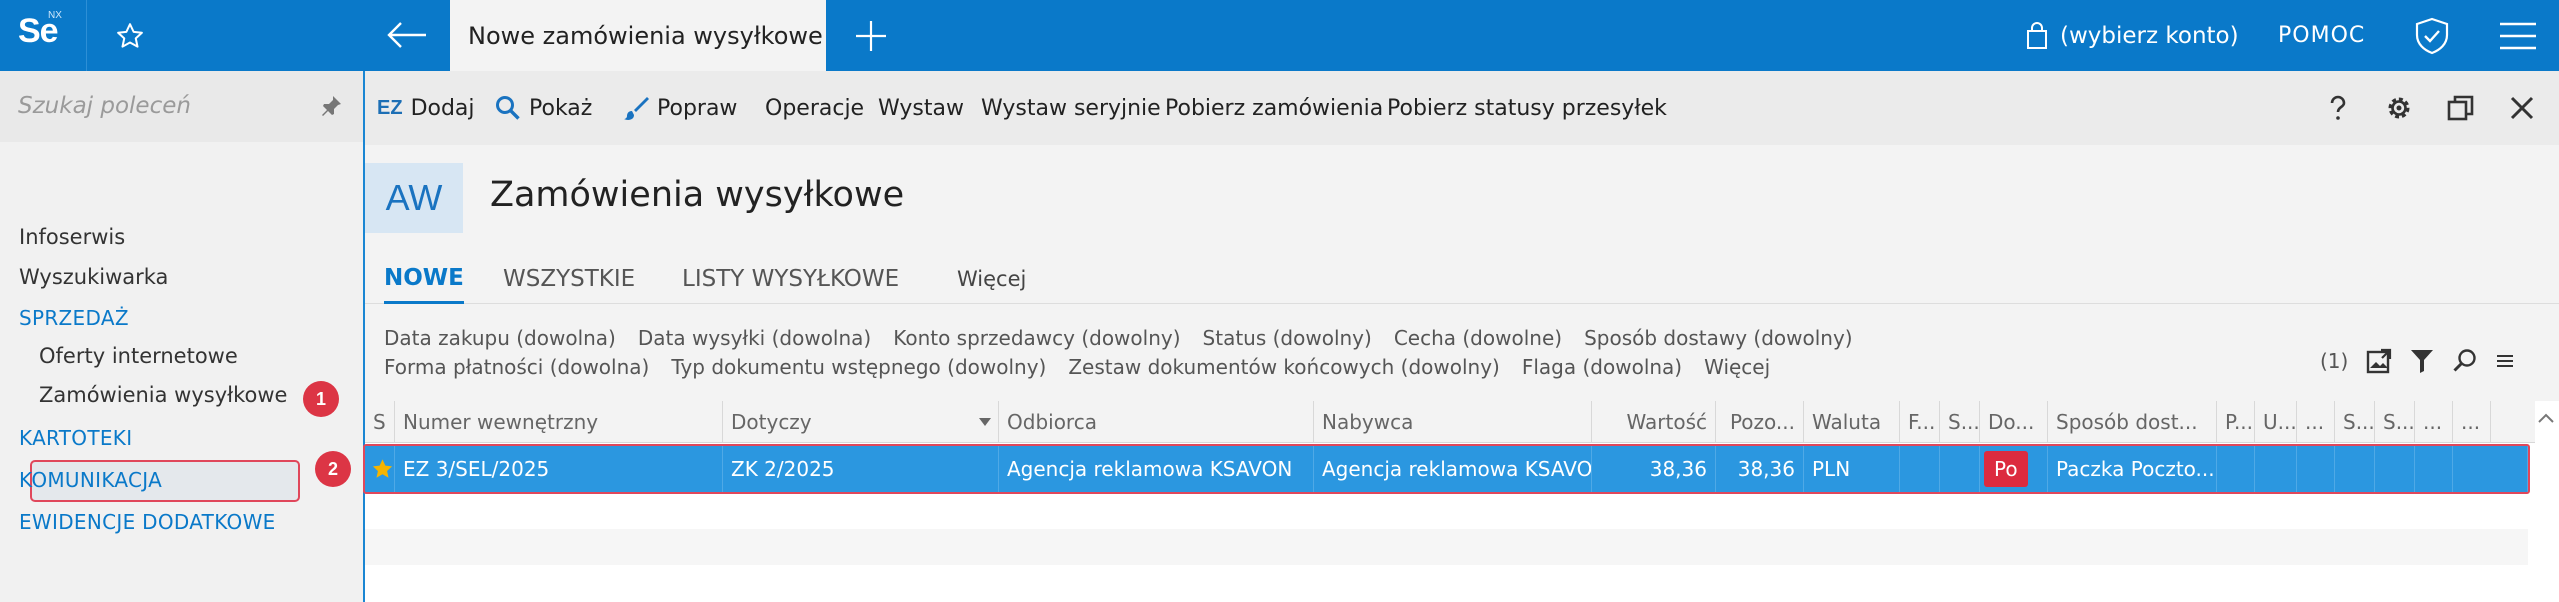 The height and width of the screenshot is (602, 2559). What do you see at coordinates (2546, 418) in the screenshot?
I see `scroll-up-icon` at bounding box center [2546, 418].